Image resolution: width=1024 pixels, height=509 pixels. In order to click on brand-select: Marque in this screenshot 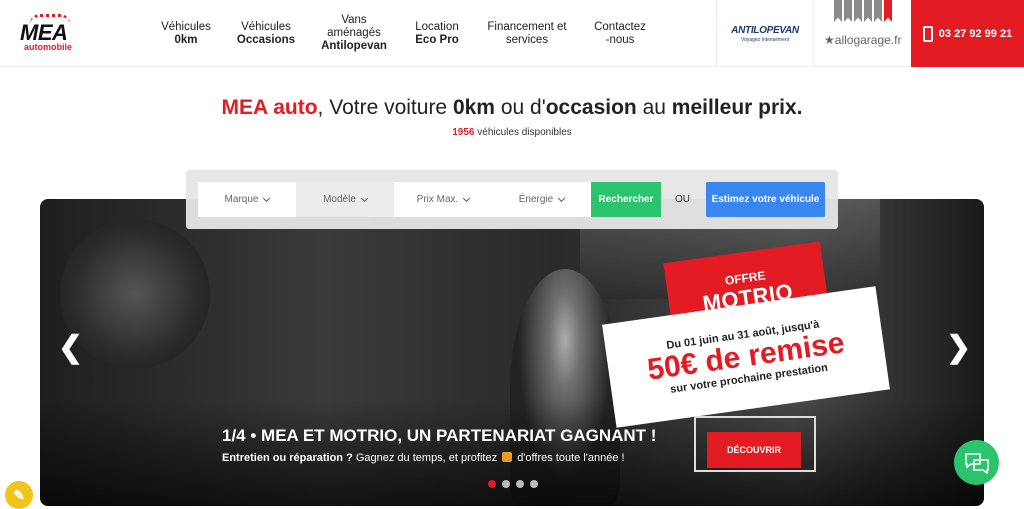, I will do `click(247, 199)`.